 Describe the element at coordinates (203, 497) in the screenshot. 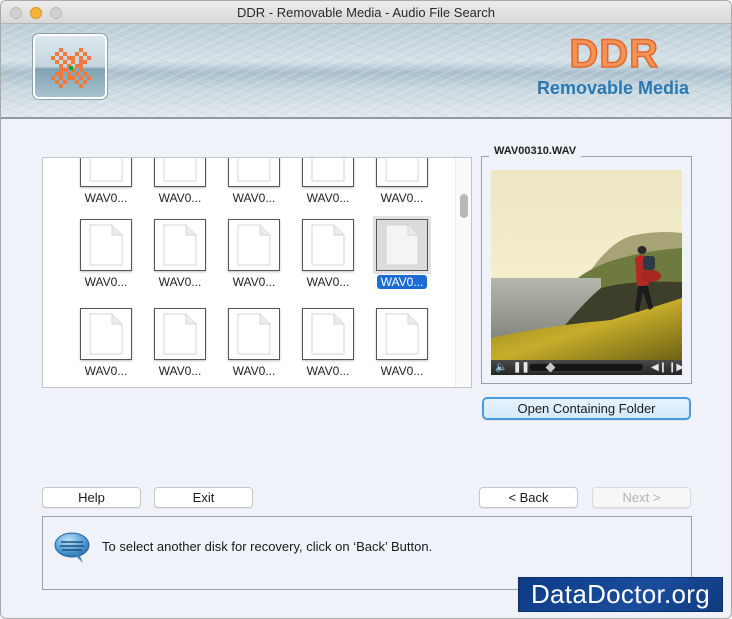

I see `exit-button: Exit` at that location.